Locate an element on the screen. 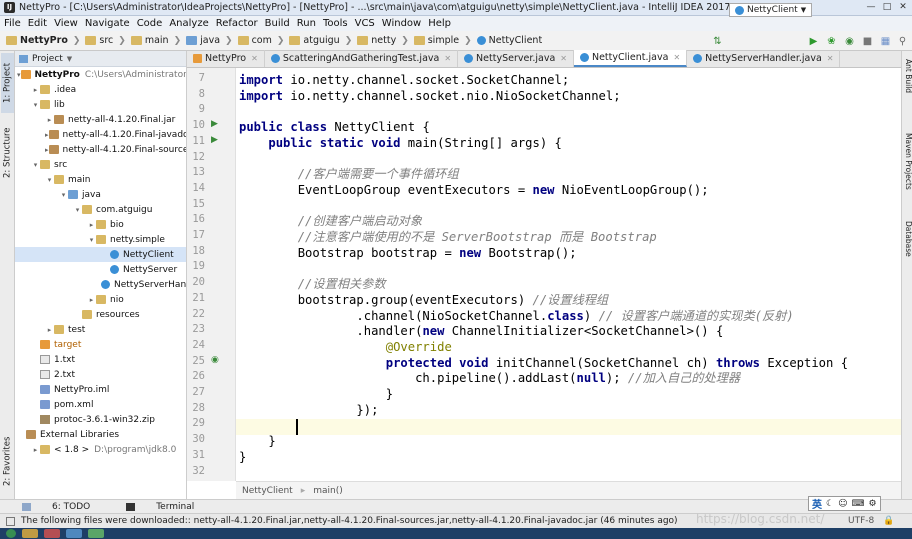 Image resolution: width=912 pixels, height=539 pixels. breadcrumb-main: main is located at coordinates (149, 40).